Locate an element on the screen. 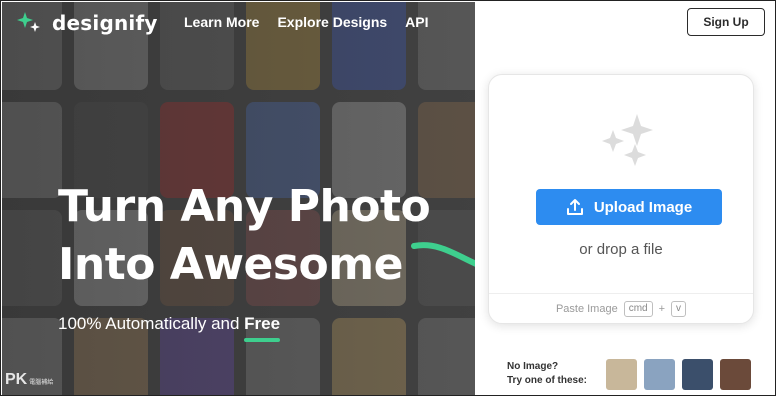  free-highlight: Free is located at coordinates (262, 328).